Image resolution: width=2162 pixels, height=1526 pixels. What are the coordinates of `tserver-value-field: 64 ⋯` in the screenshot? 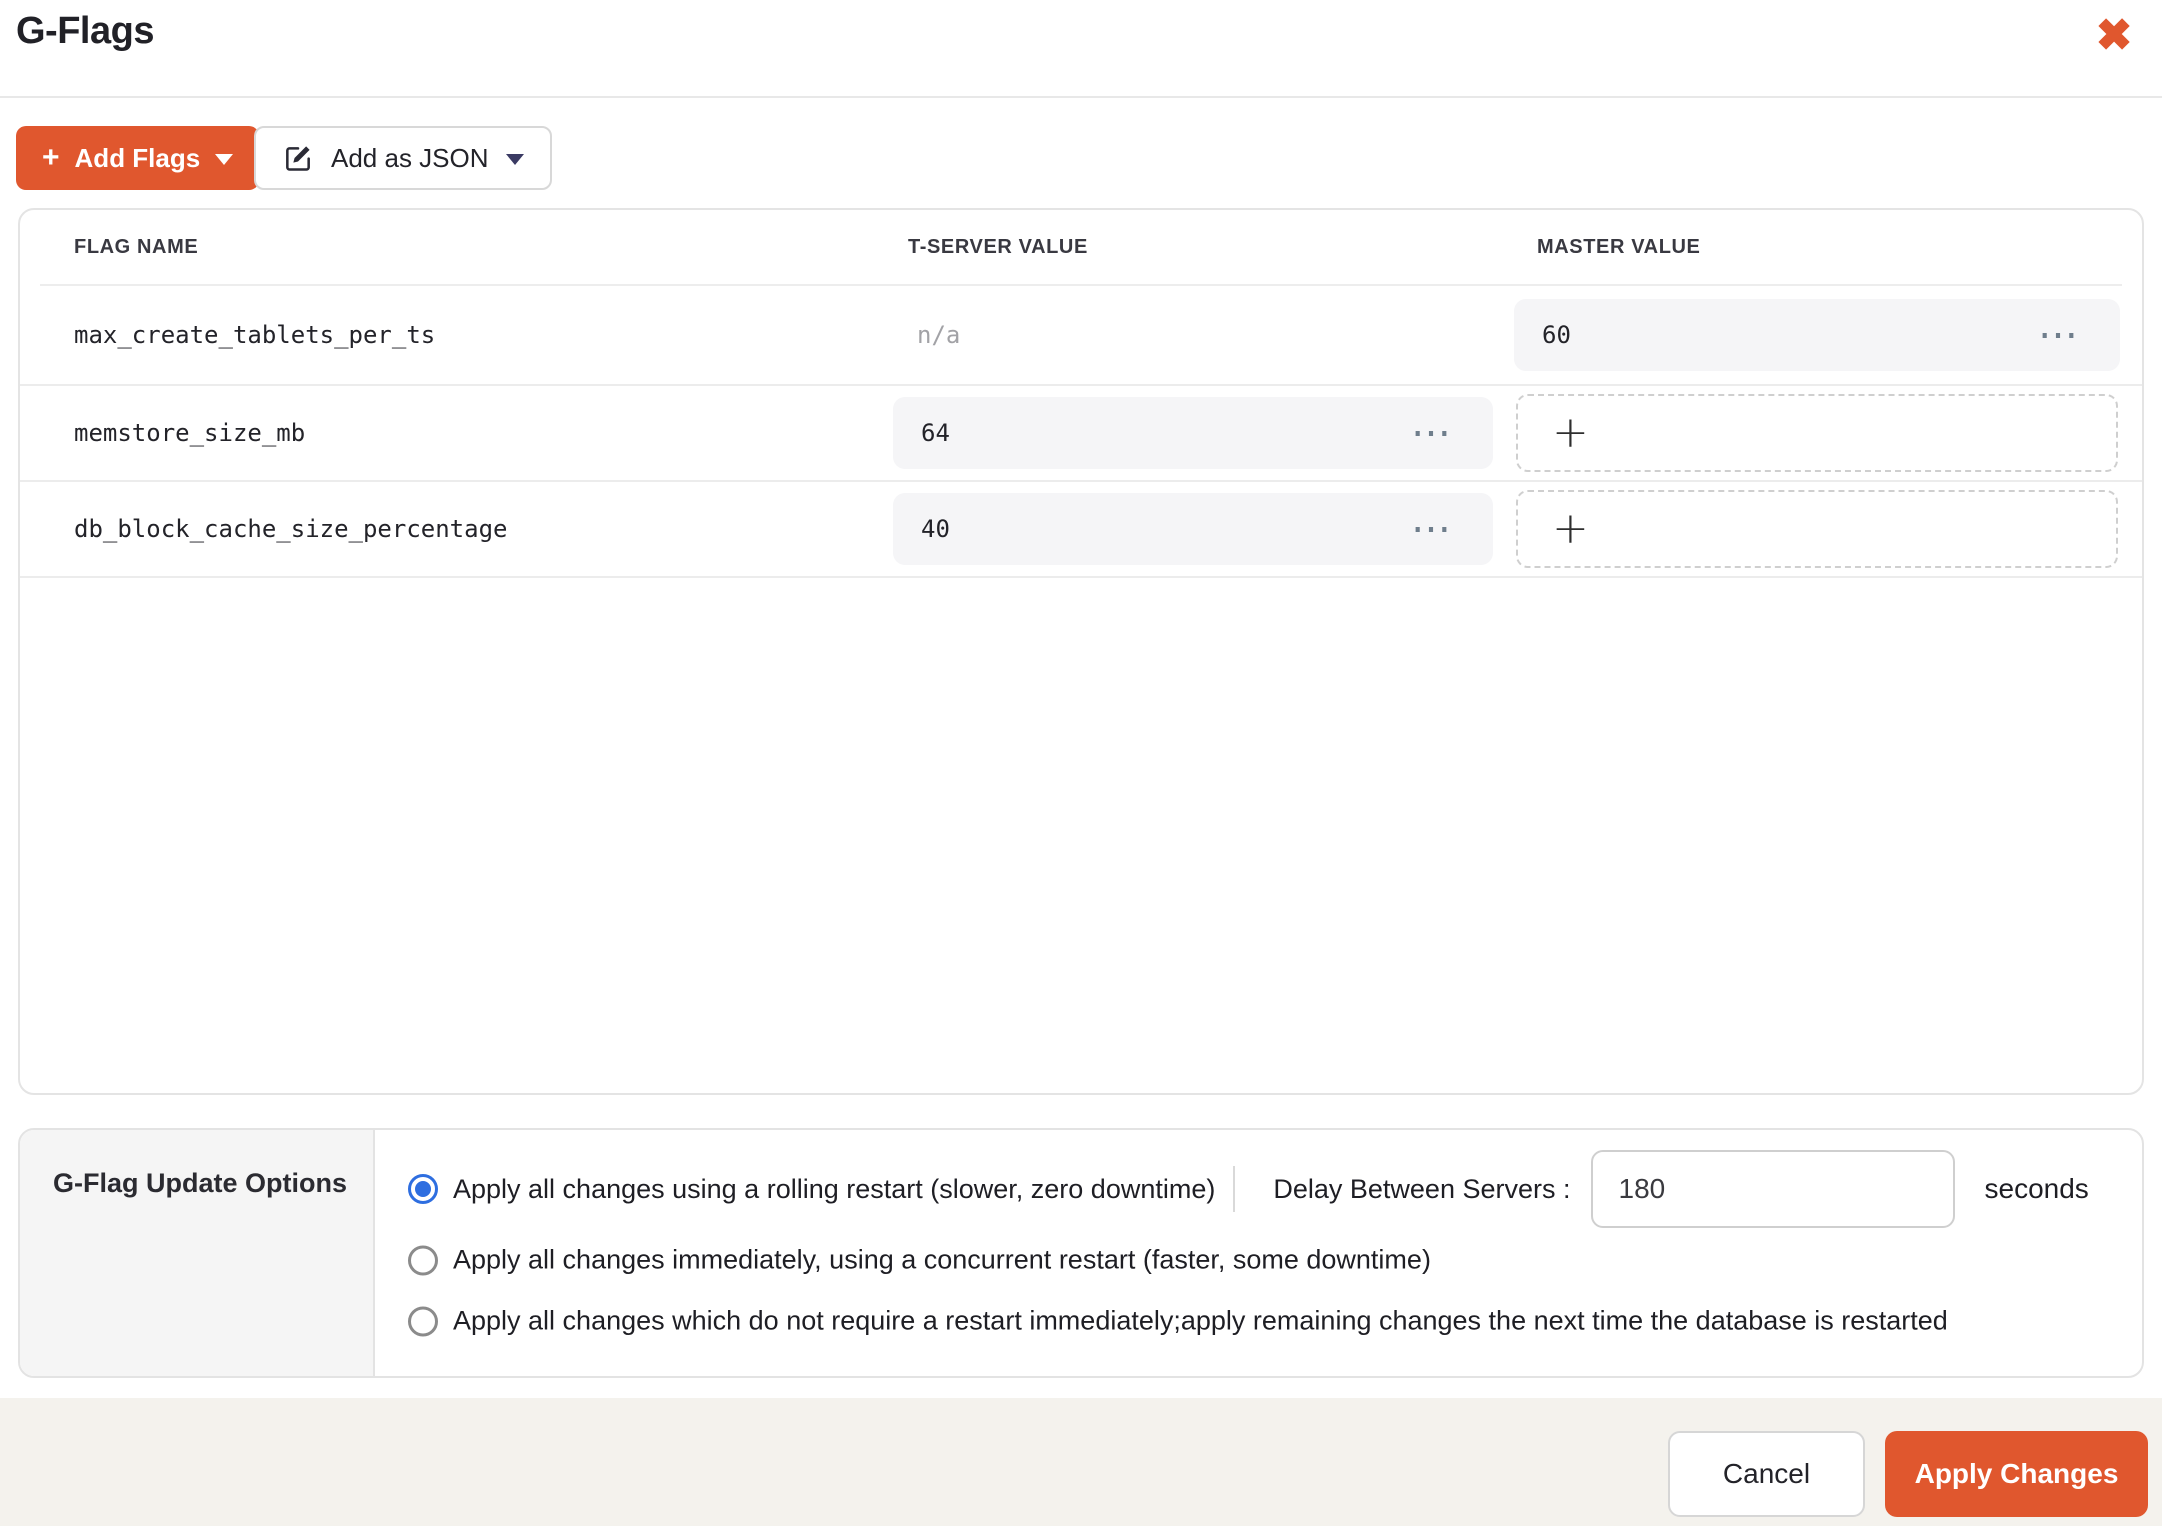 It's located at (1193, 433).